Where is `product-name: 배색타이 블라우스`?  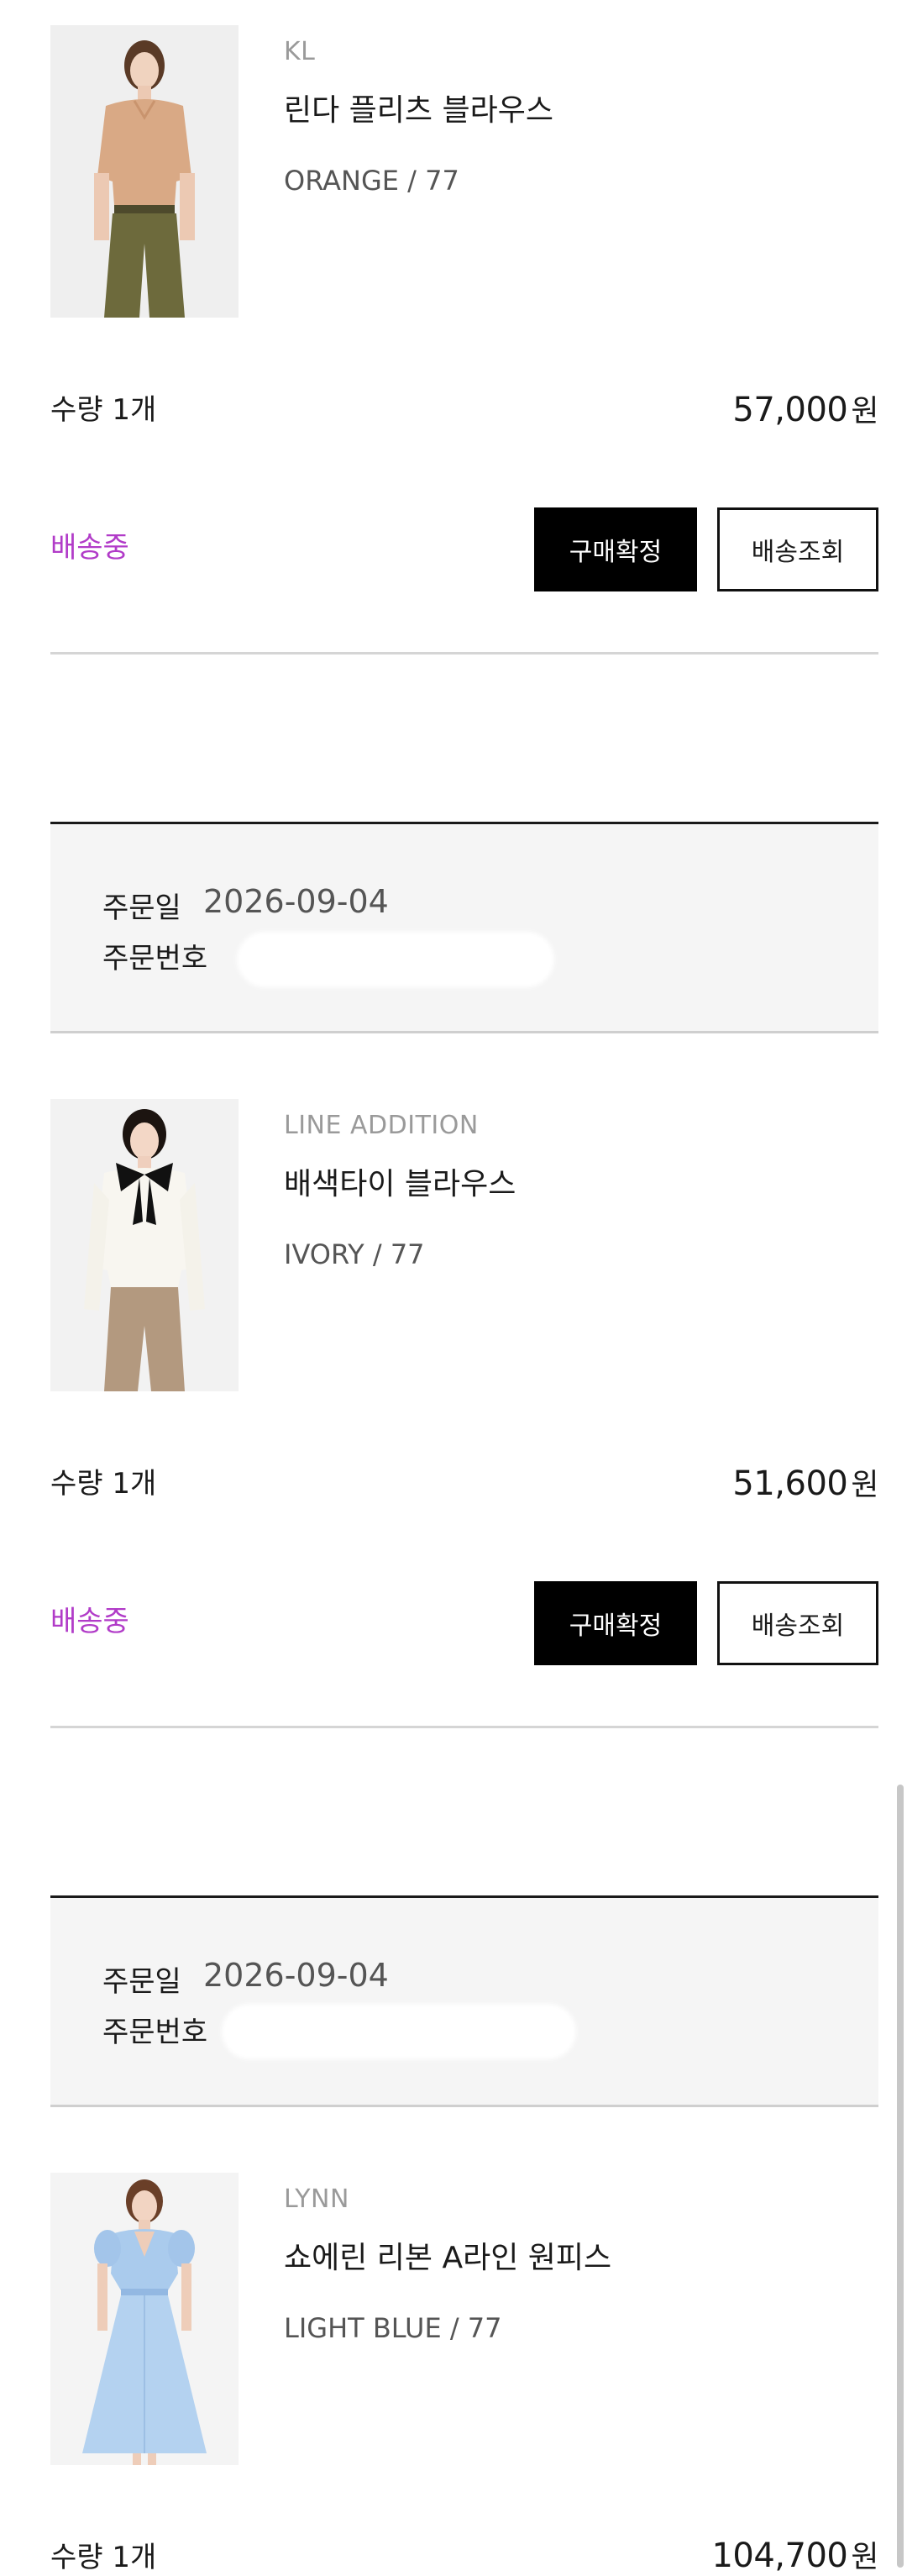
product-name: 배색타이 블라우스 is located at coordinates (400, 1181).